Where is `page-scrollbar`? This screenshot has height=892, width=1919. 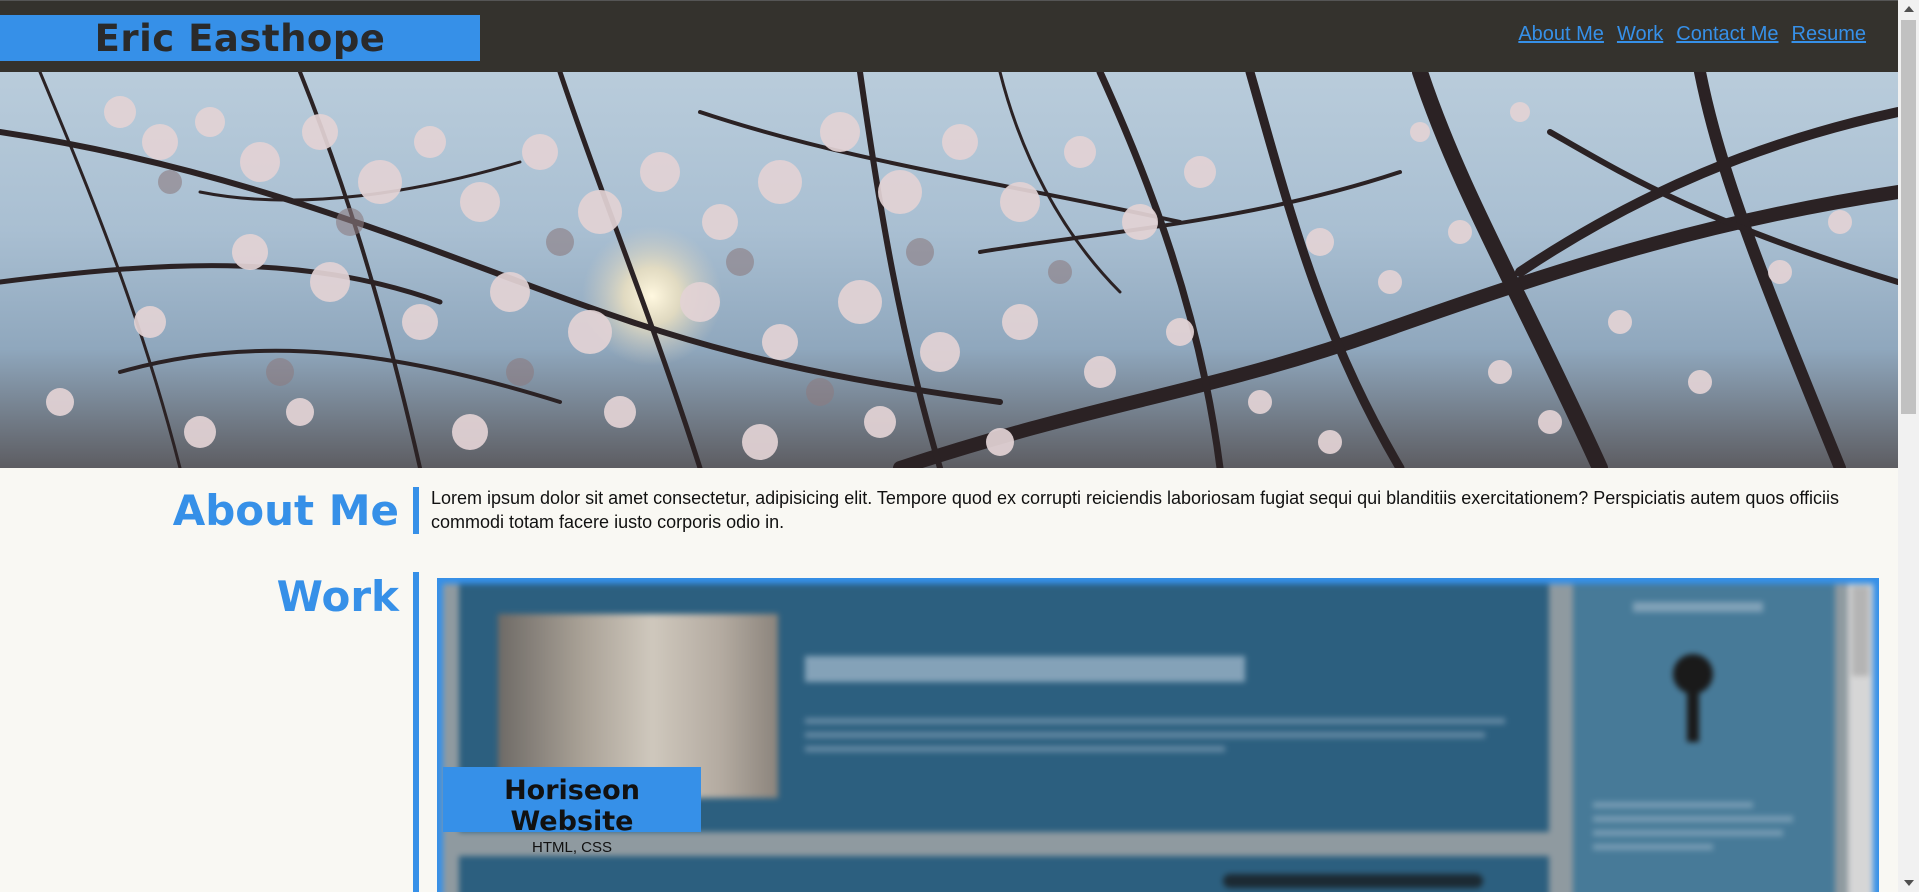
page-scrollbar is located at coordinates (1908, 446).